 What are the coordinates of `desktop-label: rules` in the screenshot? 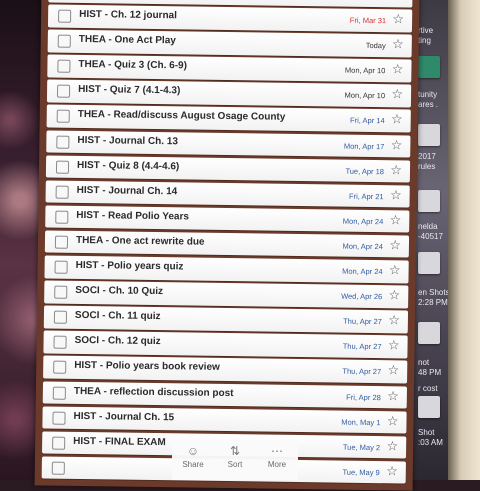 It's located at (427, 166).